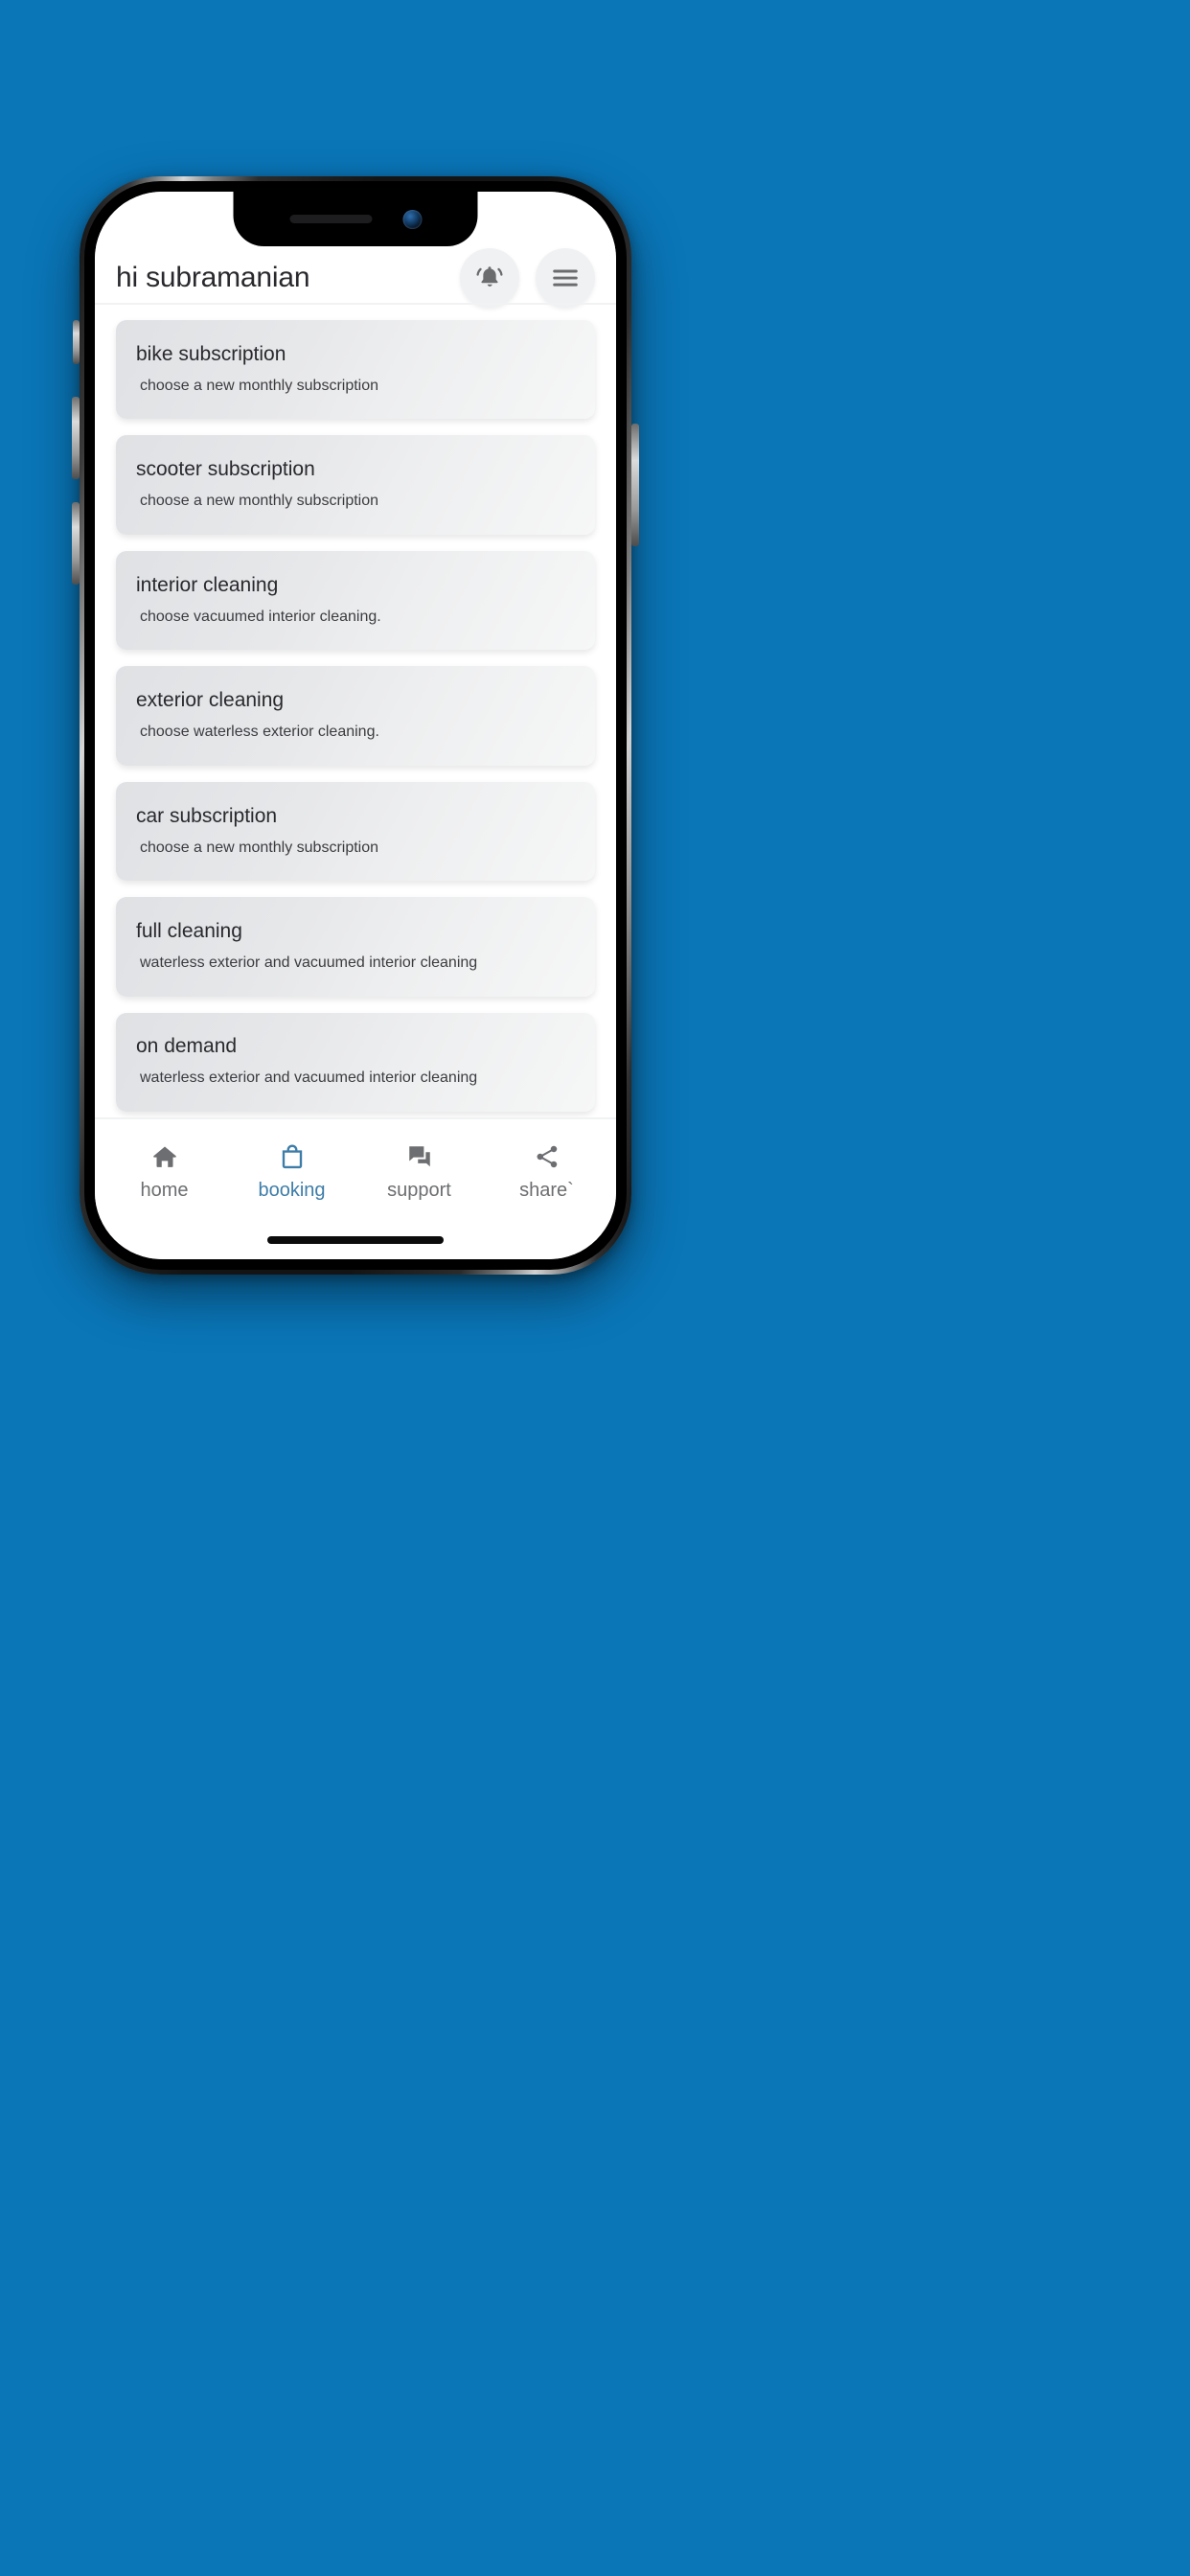 This screenshot has width=1190, height=2576. Describe the element at coordinates (207, 815) in the screenshot. I see `card-title: car subscription` at that location.